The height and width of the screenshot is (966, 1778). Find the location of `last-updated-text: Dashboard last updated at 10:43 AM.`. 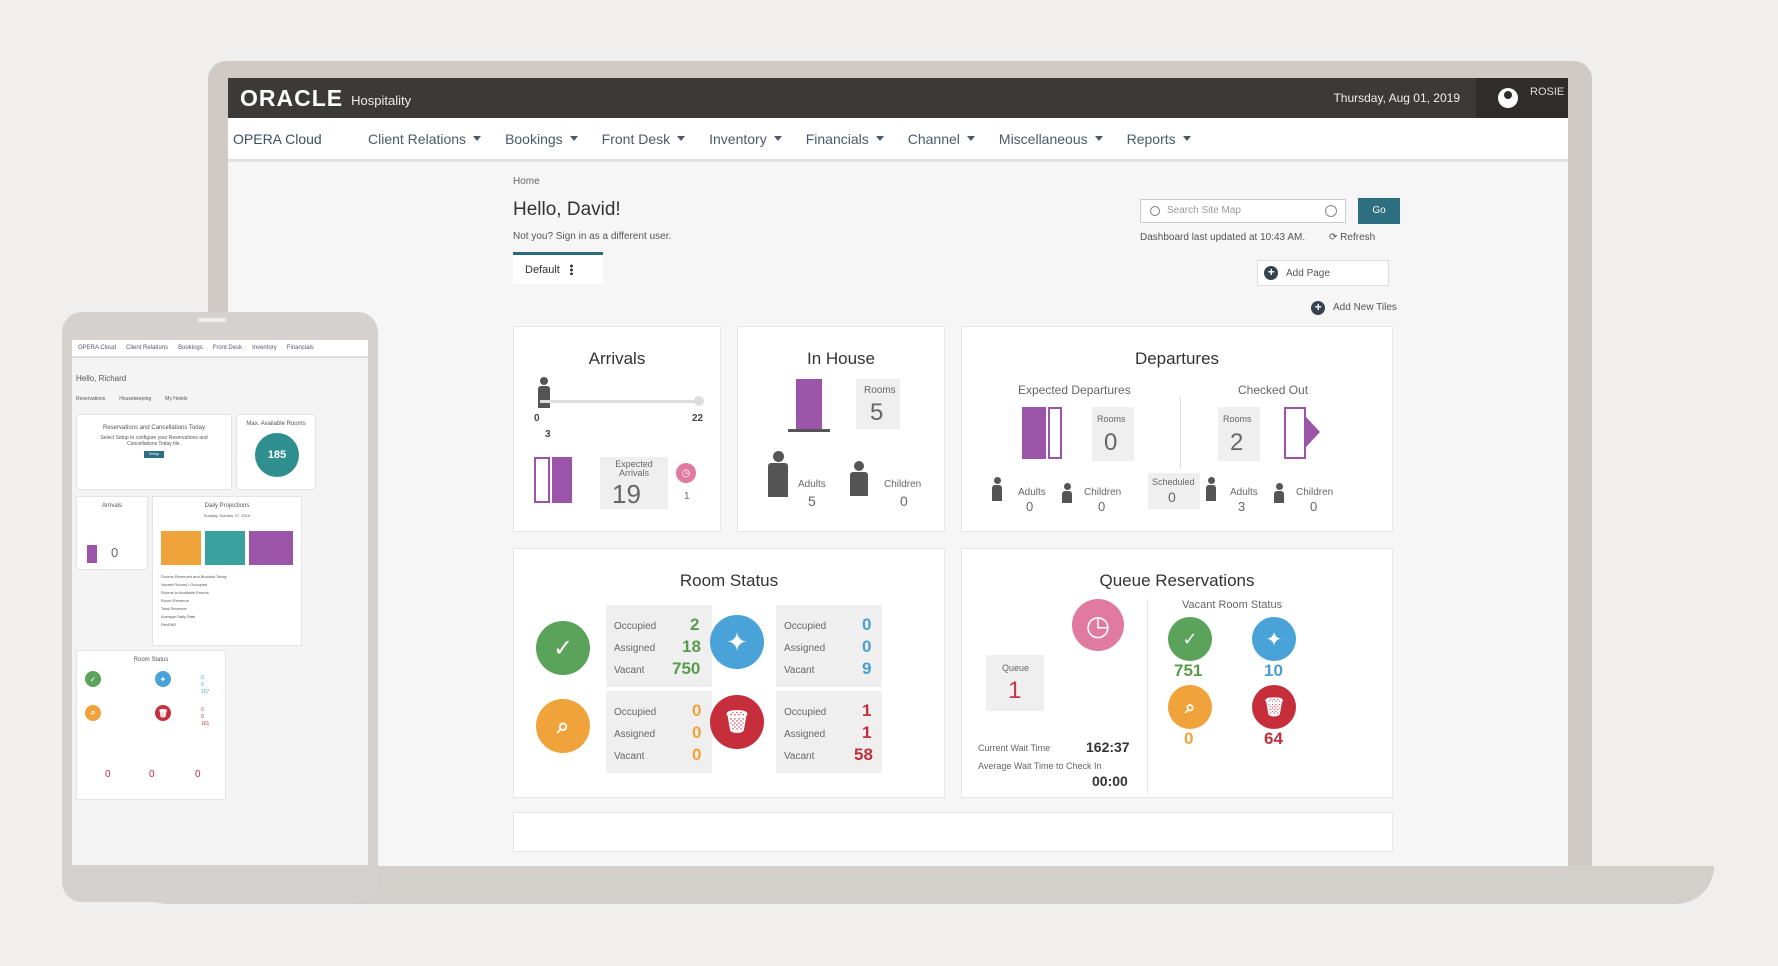

last-updated-text: Dashboard last updated at 10:43 AM. is located at coordinates (1223, 237).